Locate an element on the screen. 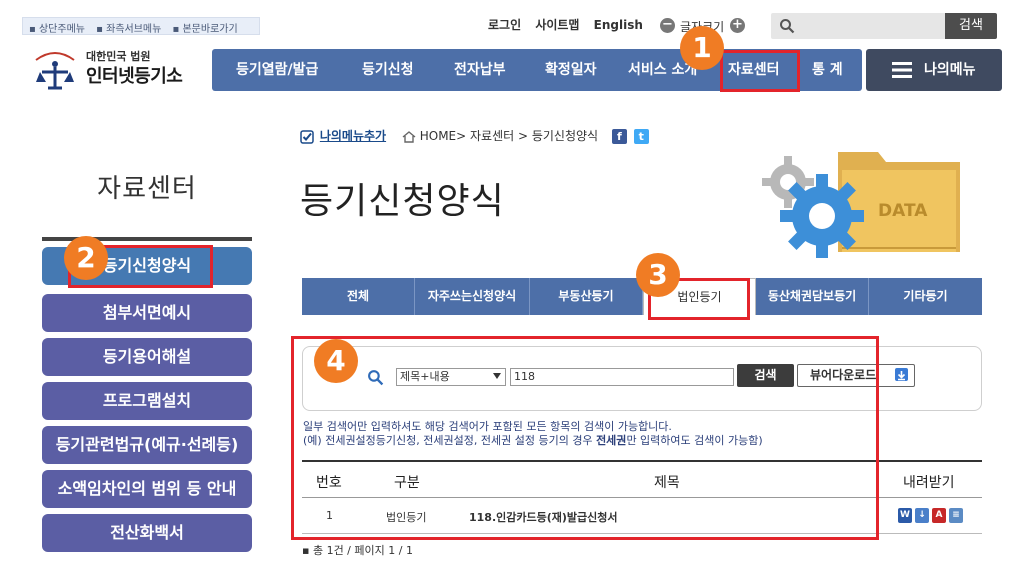 Image resolution: width=1021 pixels, height=577 pixels. column-header-download: 내려받기 is located at coordinates (929, 483).